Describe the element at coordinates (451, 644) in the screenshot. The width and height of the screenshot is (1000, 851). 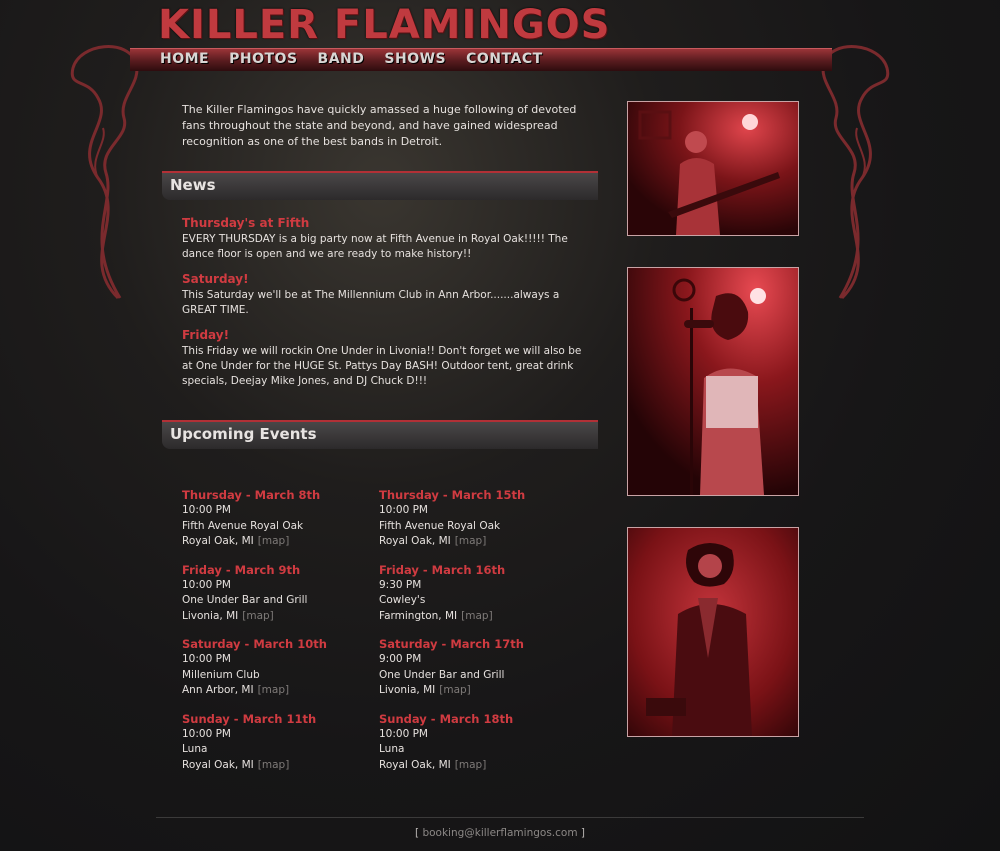
I see `event-date: Saturday - March 17th` at that location.